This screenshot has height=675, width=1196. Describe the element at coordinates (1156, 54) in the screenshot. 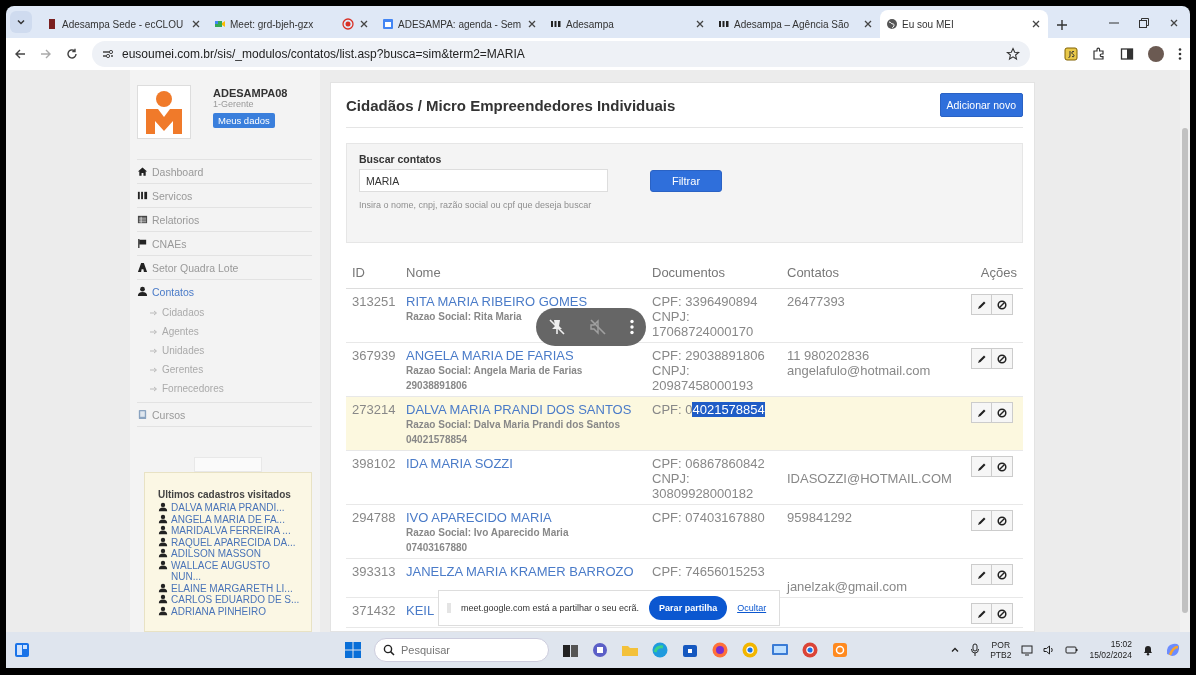

I see `avatar` at that location.